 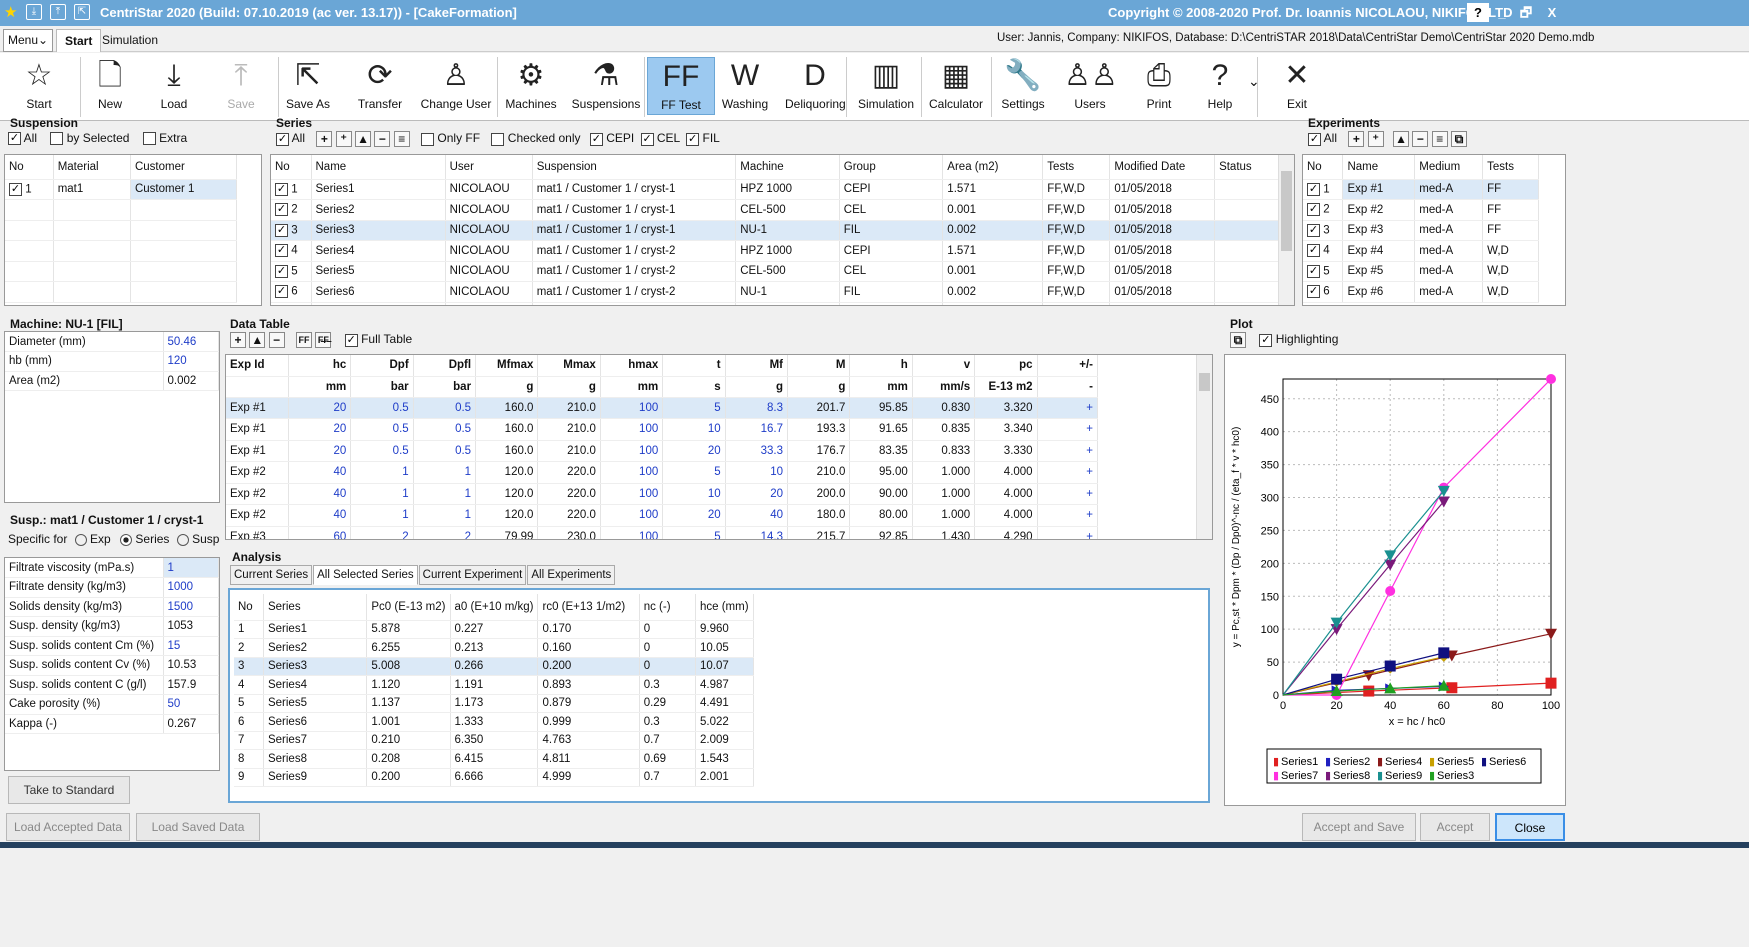 I want to click on new-button: 🗋 New, so click(x=110, y=85).